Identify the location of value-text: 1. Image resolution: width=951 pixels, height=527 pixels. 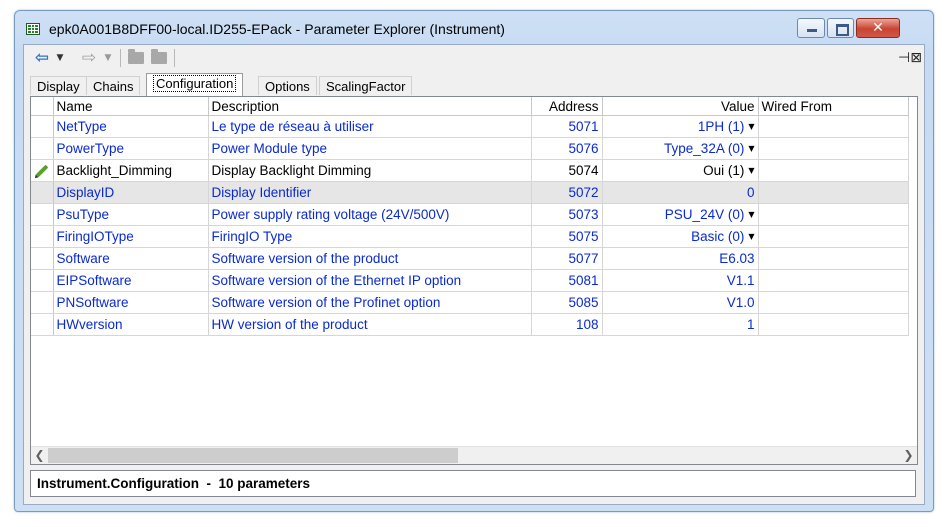
(750, 324).